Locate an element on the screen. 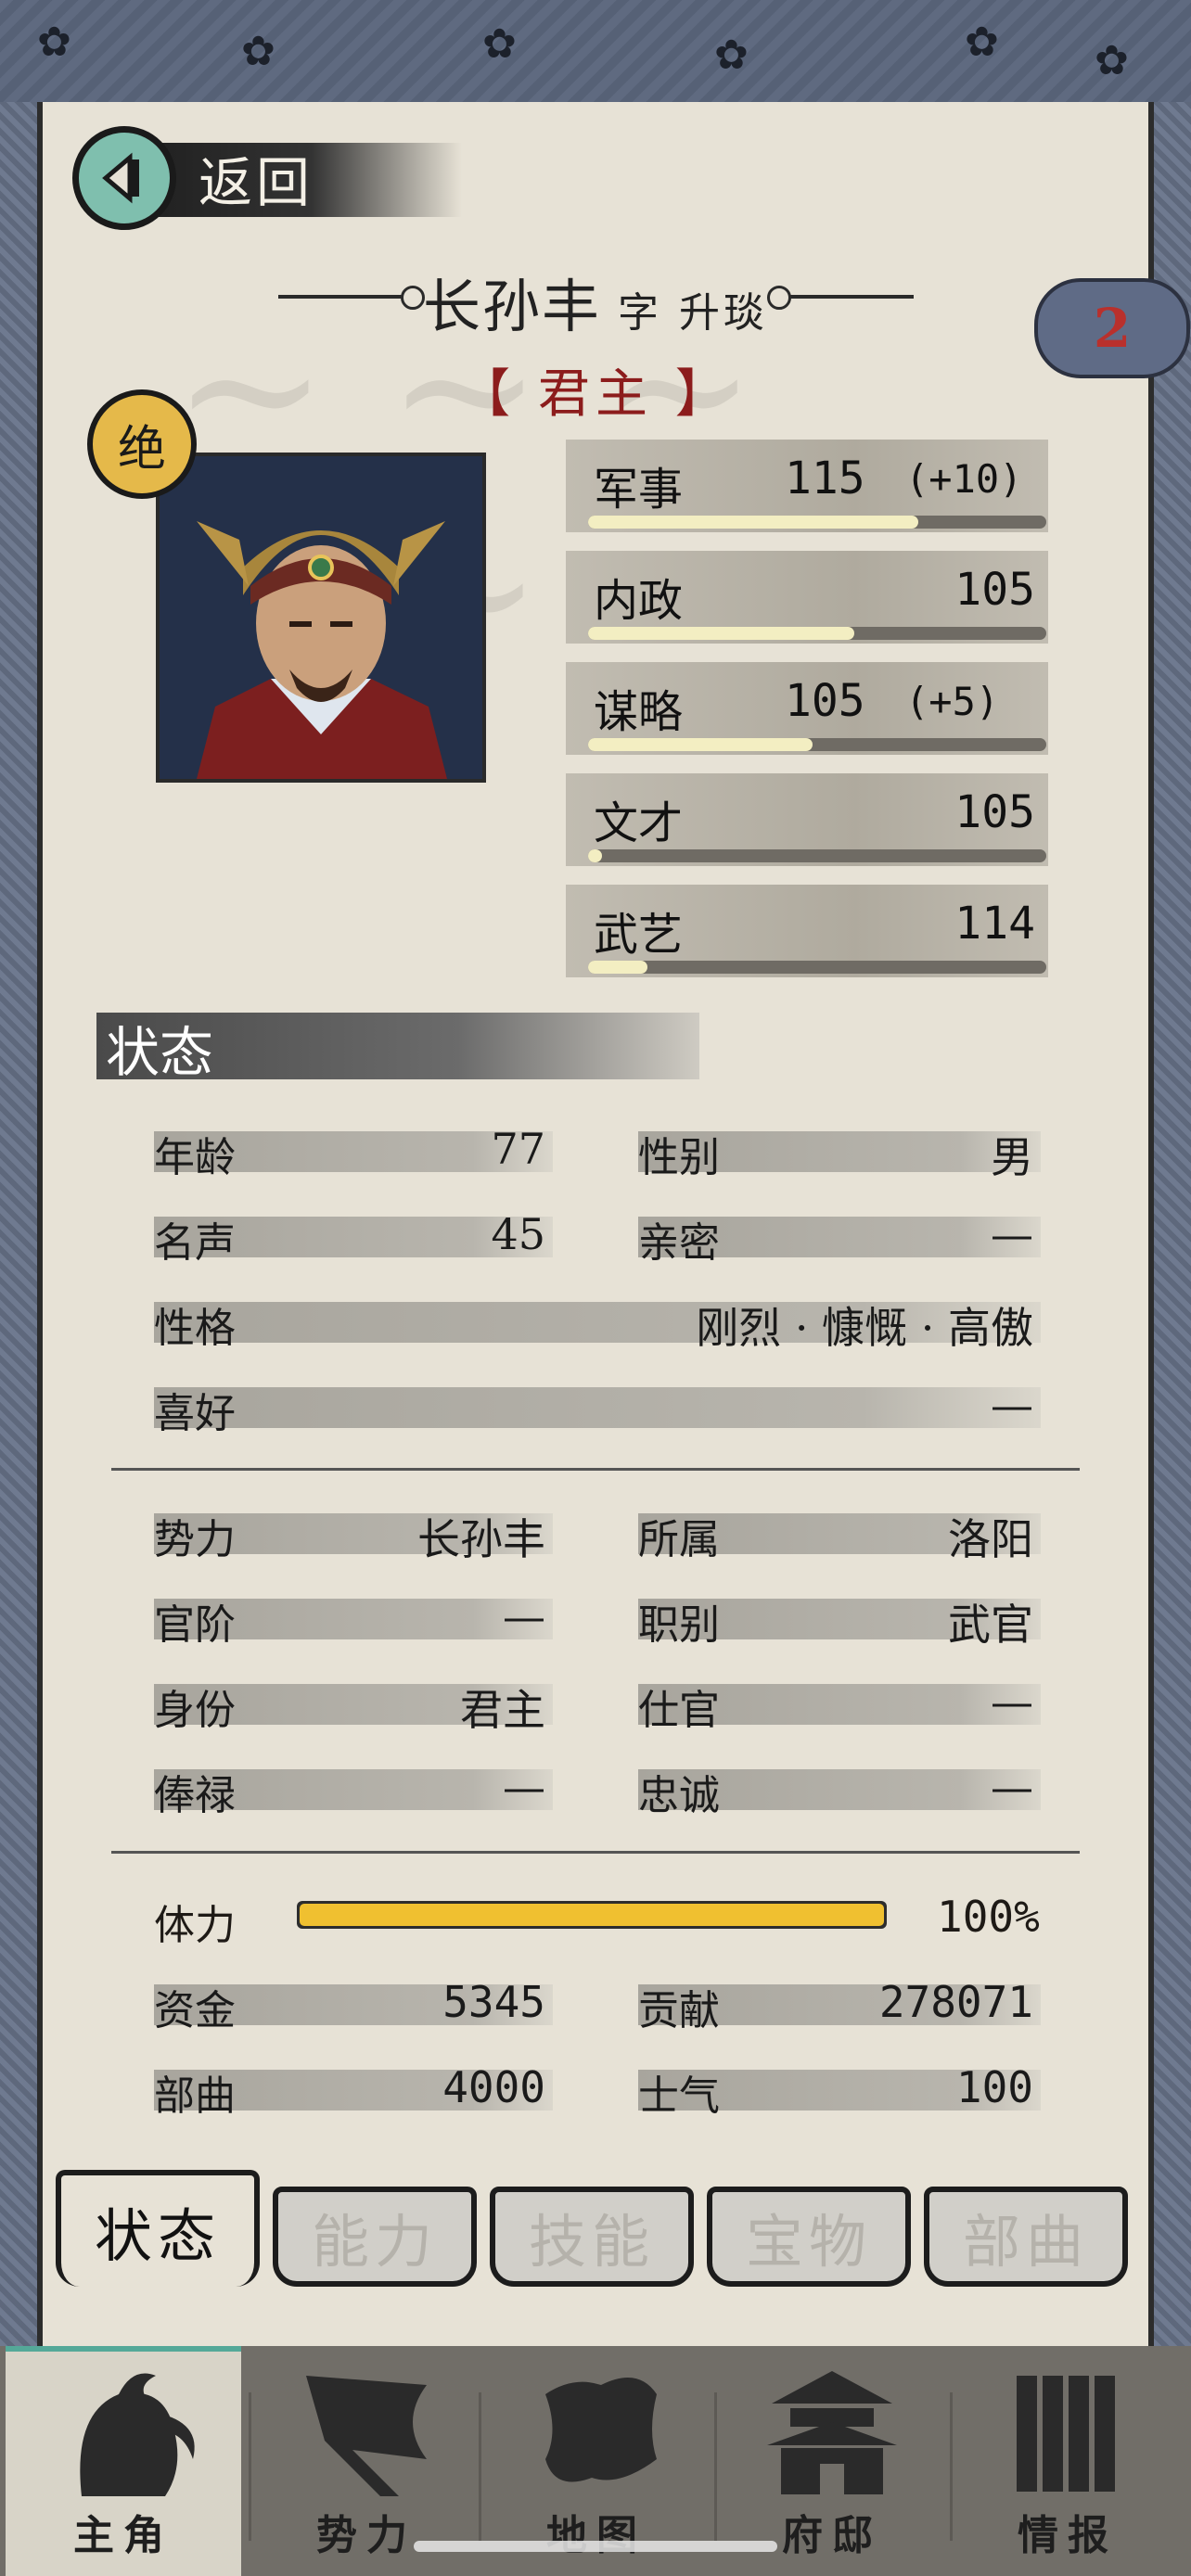  stat-label: 内政 is located at coordinates (639, 601).